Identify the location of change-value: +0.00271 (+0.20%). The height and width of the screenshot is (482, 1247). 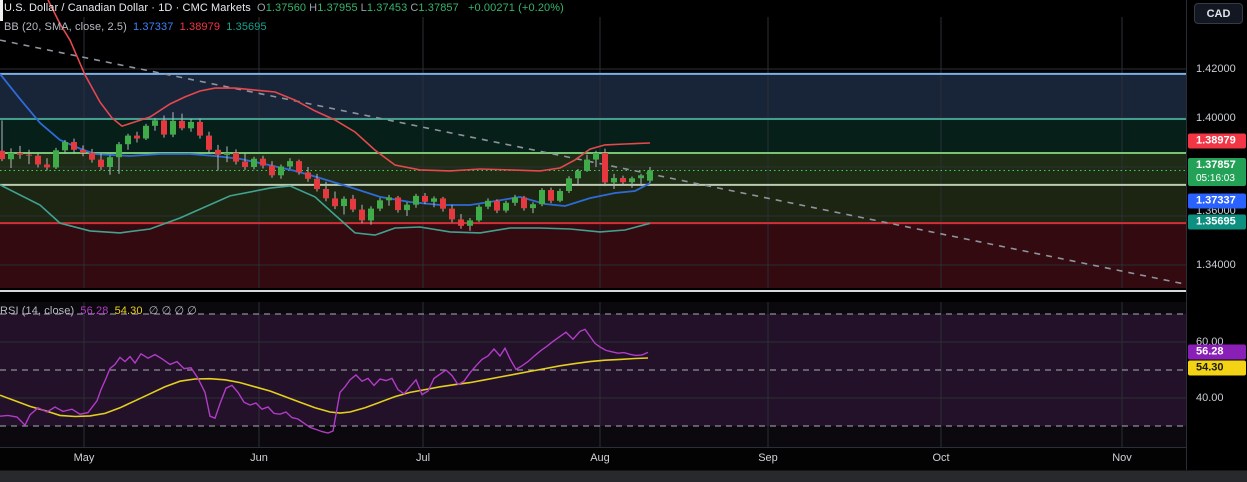
(516, 8).